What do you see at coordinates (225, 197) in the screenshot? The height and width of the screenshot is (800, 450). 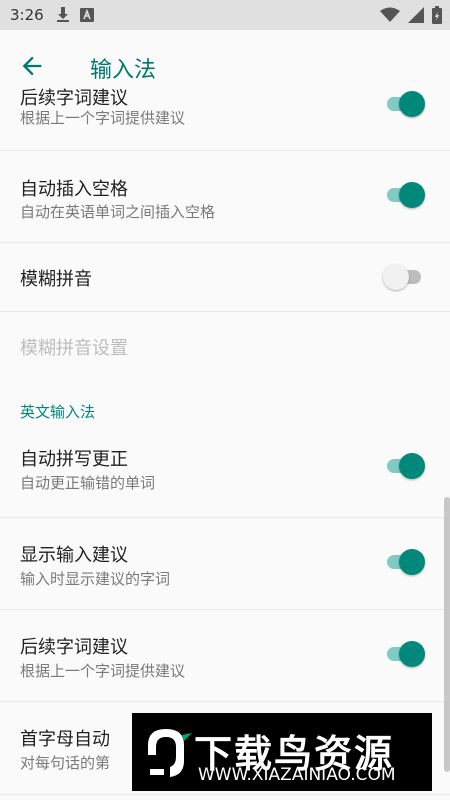 I see `setting-auto-space: 自动插入空格 自动在英语单词之间插入空格` at bounding box center [225, 197].